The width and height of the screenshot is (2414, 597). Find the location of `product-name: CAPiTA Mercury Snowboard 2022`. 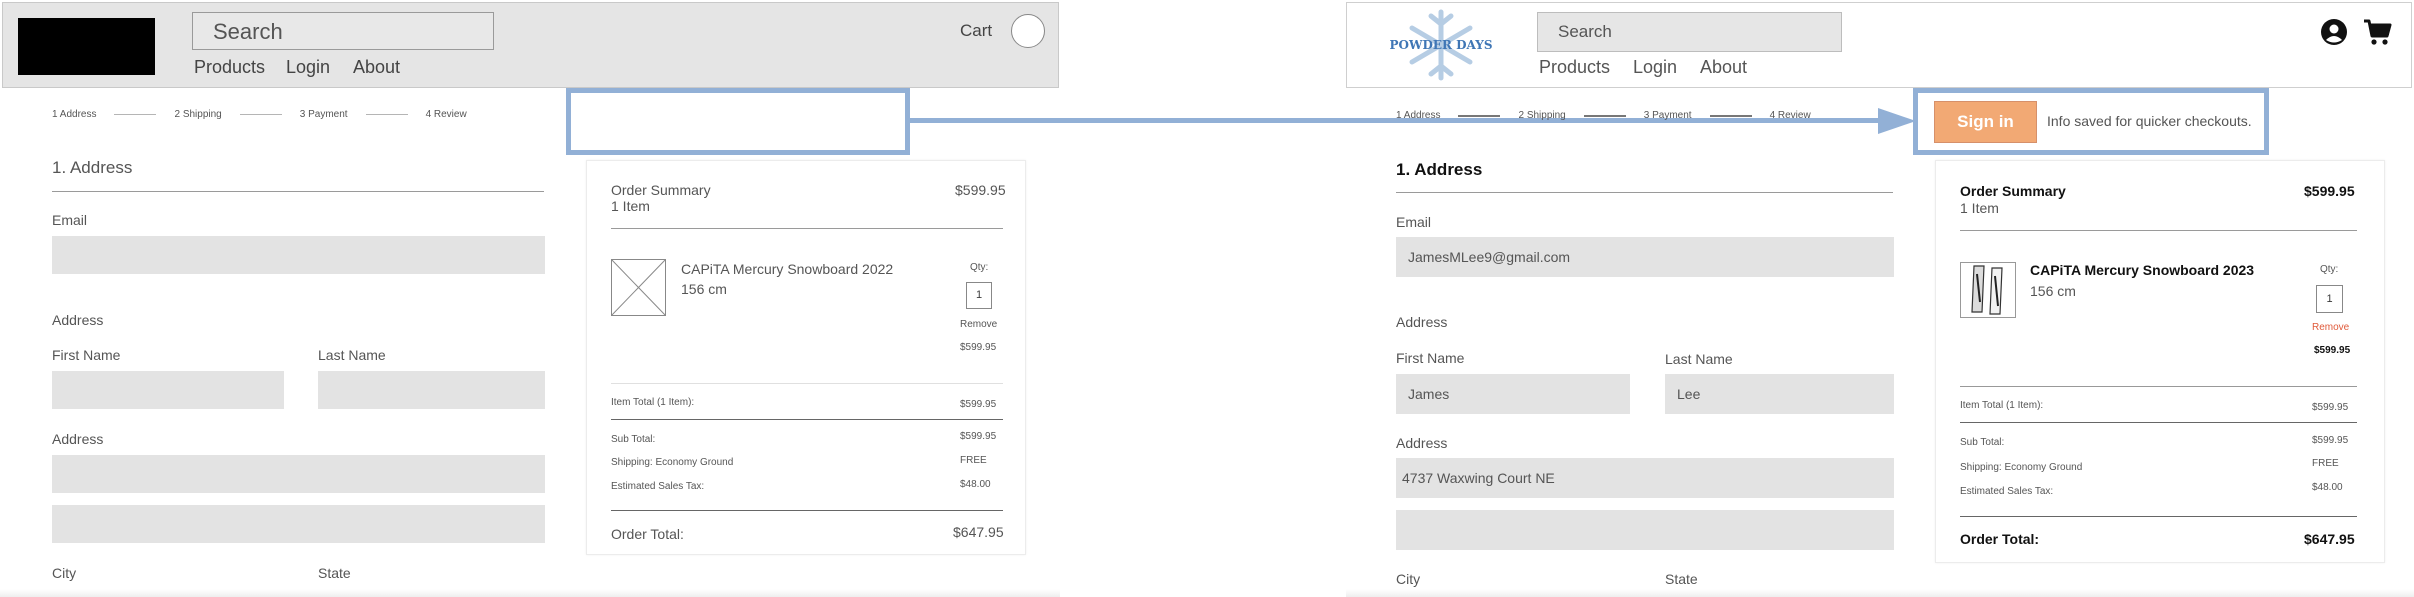

product-name: CAPiTA Mercury Snowboard 2022 is located at coordinates (787, 269).